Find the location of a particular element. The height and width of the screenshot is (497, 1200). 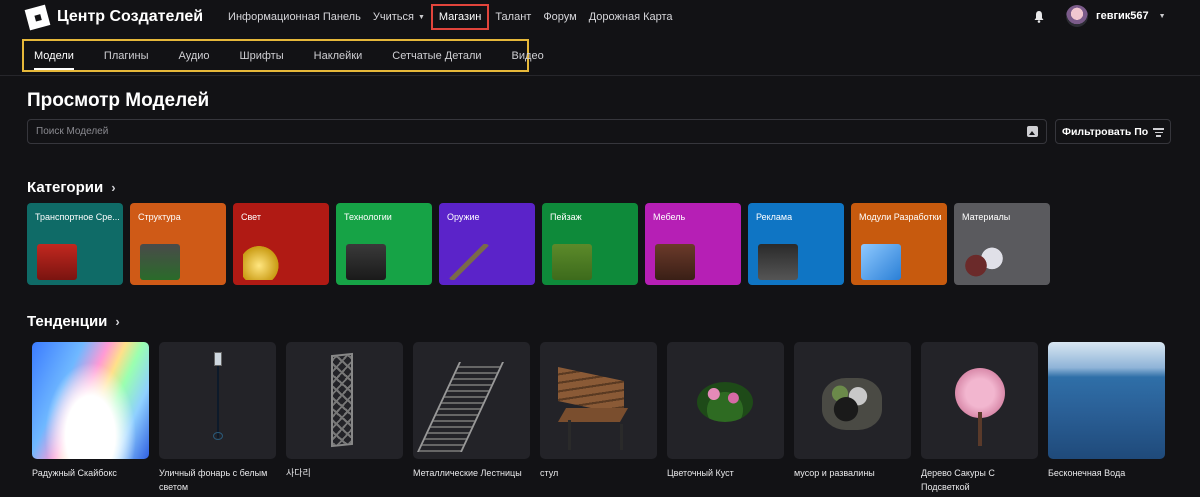

trending-label: Цветочный Куст is located at coordinates (700, 473).